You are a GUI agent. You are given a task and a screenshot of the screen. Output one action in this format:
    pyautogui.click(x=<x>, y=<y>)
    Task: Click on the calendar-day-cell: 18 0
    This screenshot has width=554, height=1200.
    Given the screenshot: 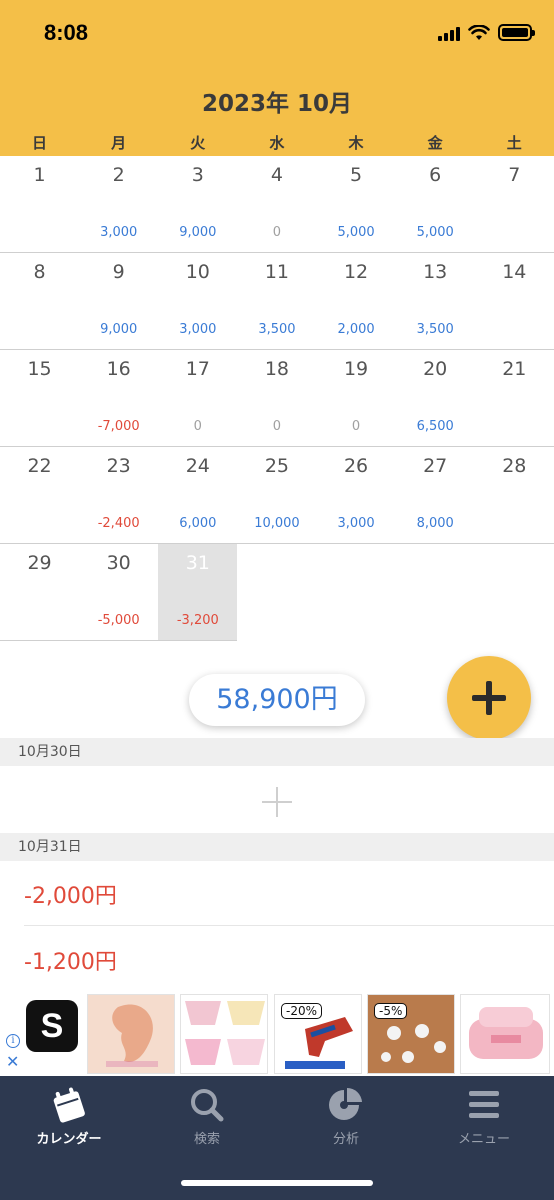 What is the action you would take?
    pyautogui.click(x=276, y=398)
    